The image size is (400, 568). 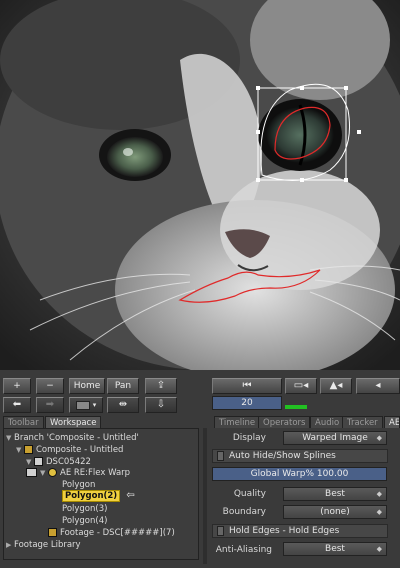 I want to click on tab-audio: Audio, so click(x=327, y=422).